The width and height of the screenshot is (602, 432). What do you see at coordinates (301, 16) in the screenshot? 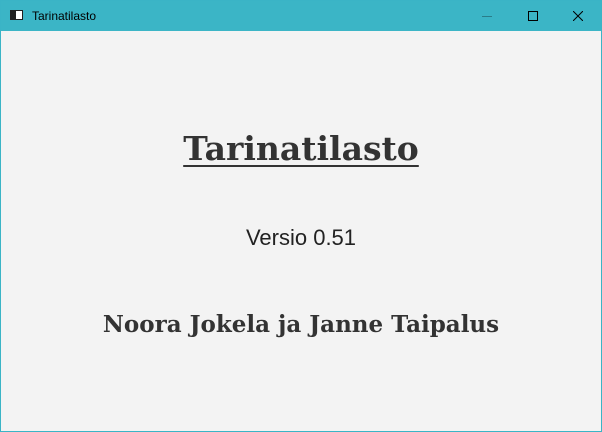
I see `title-bar: Tarinatilasto` at bounding box center [301, 16].